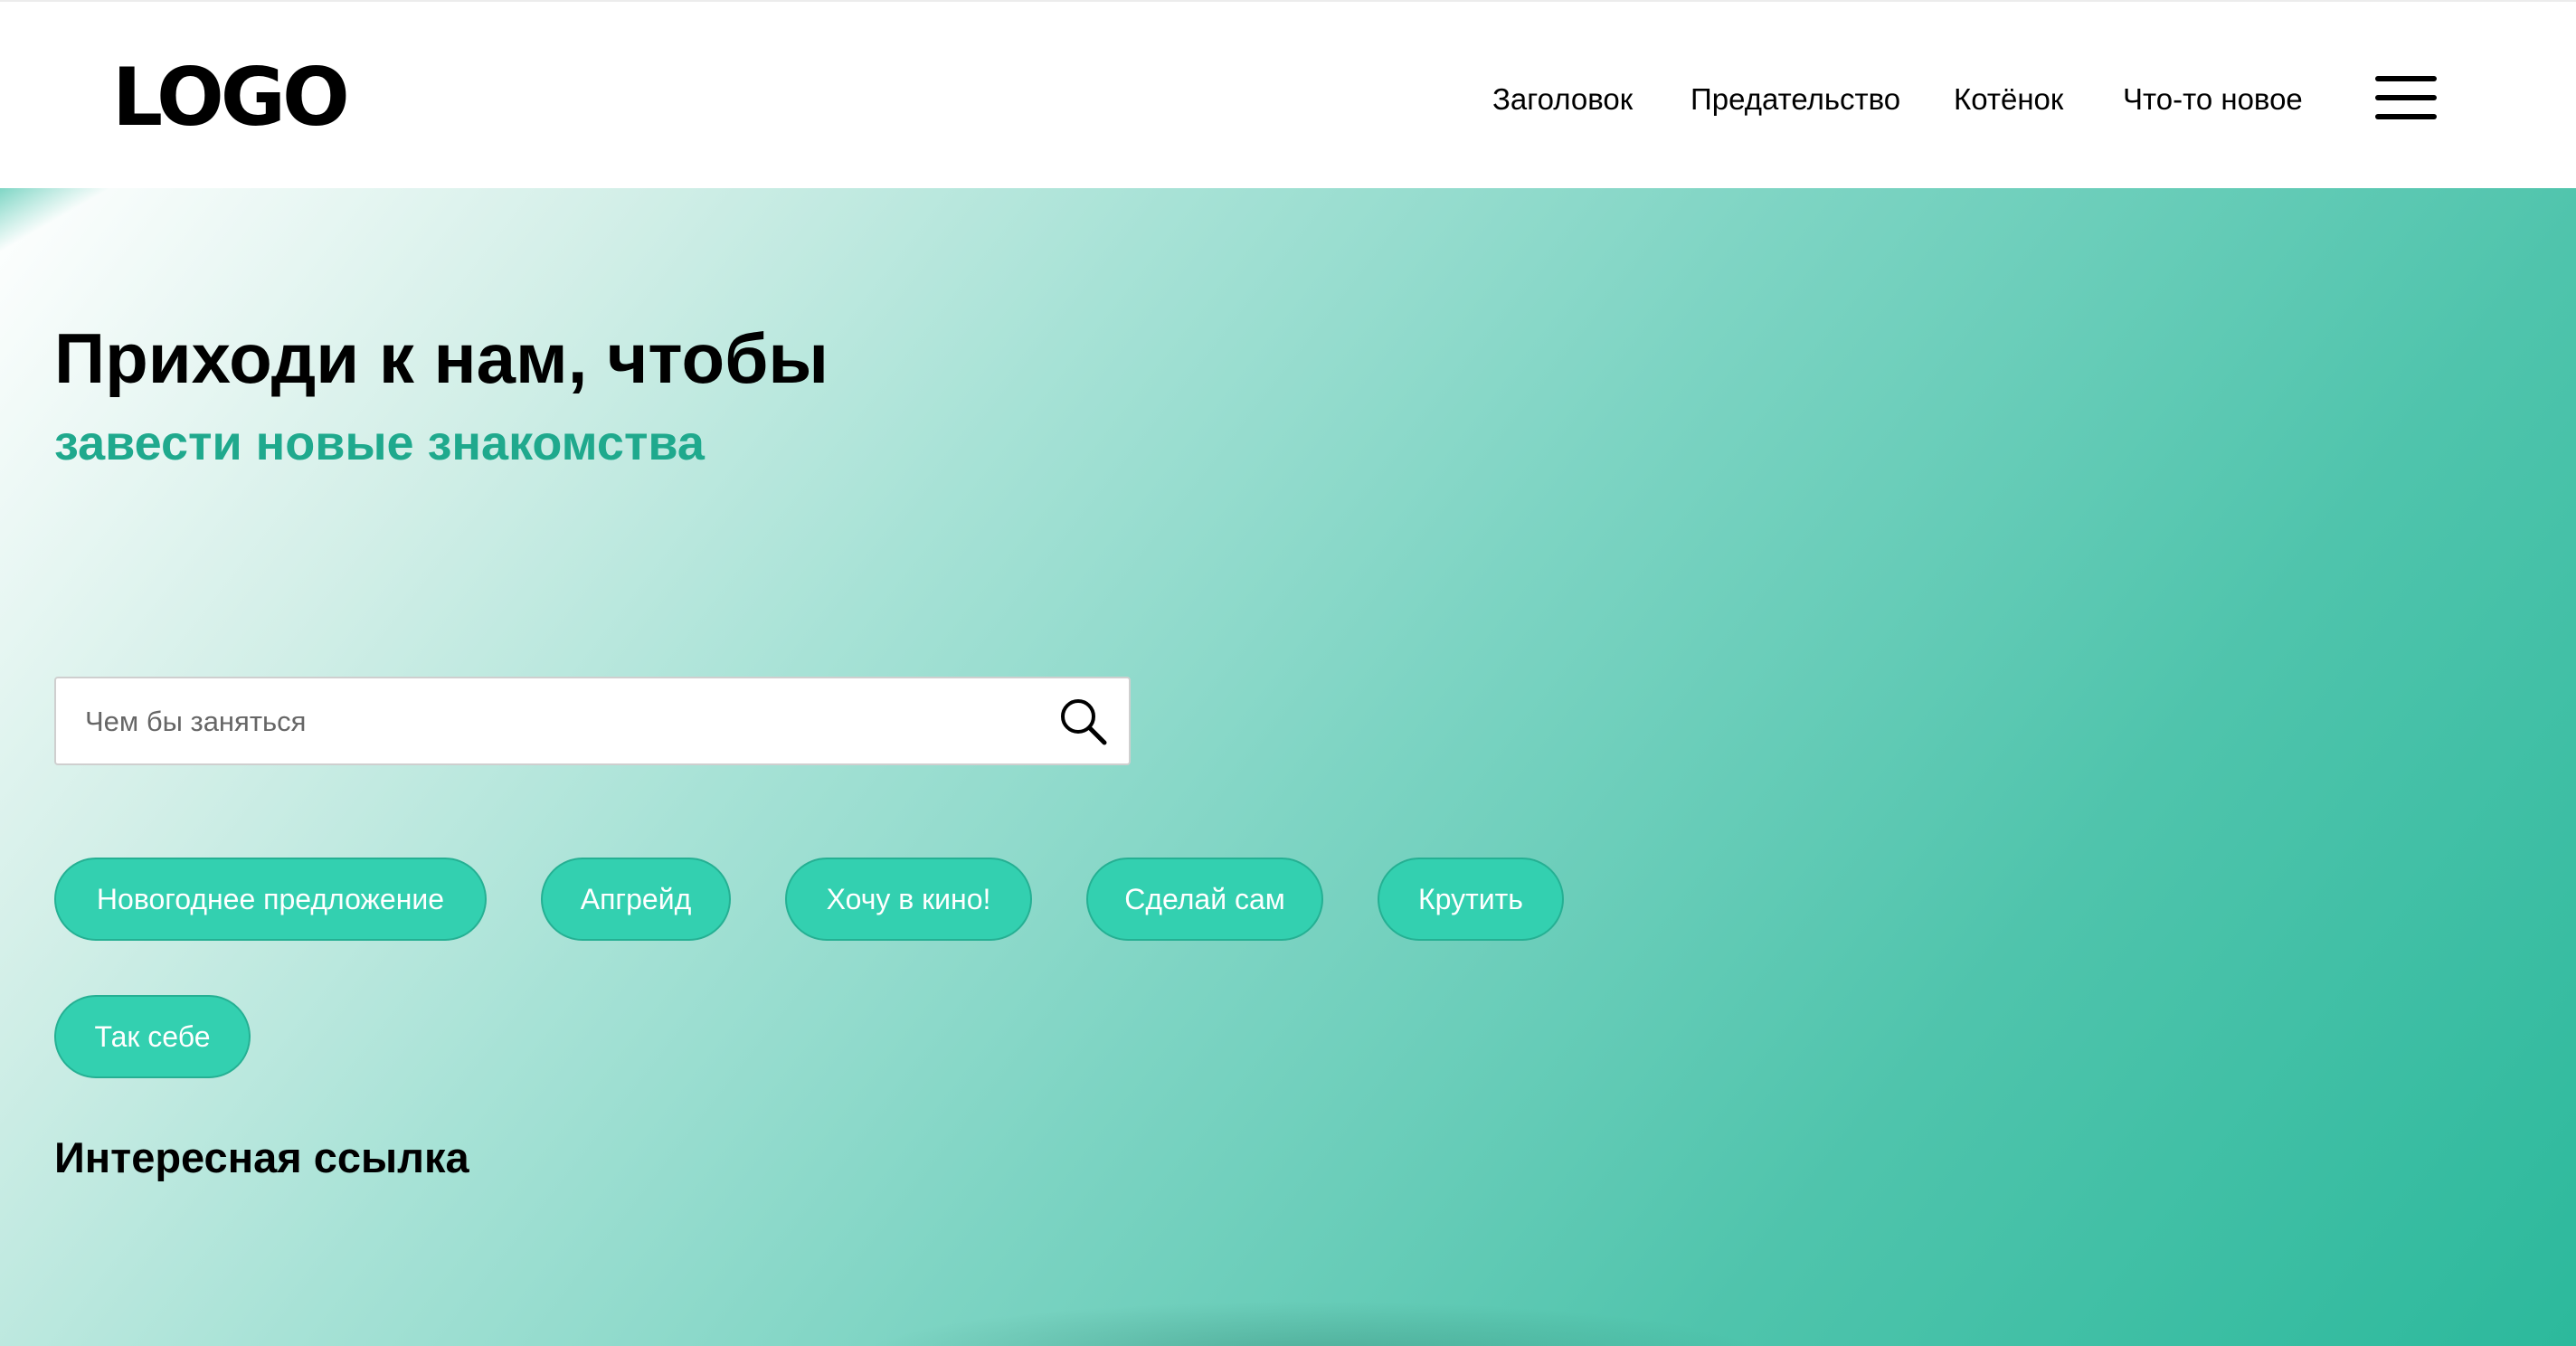 This screenshot has height=1346, width=2576. Describe the element at coordinates (441, 358) in the screenshot. I see `hero-title: Приходи к нам, чтобы` at that location.